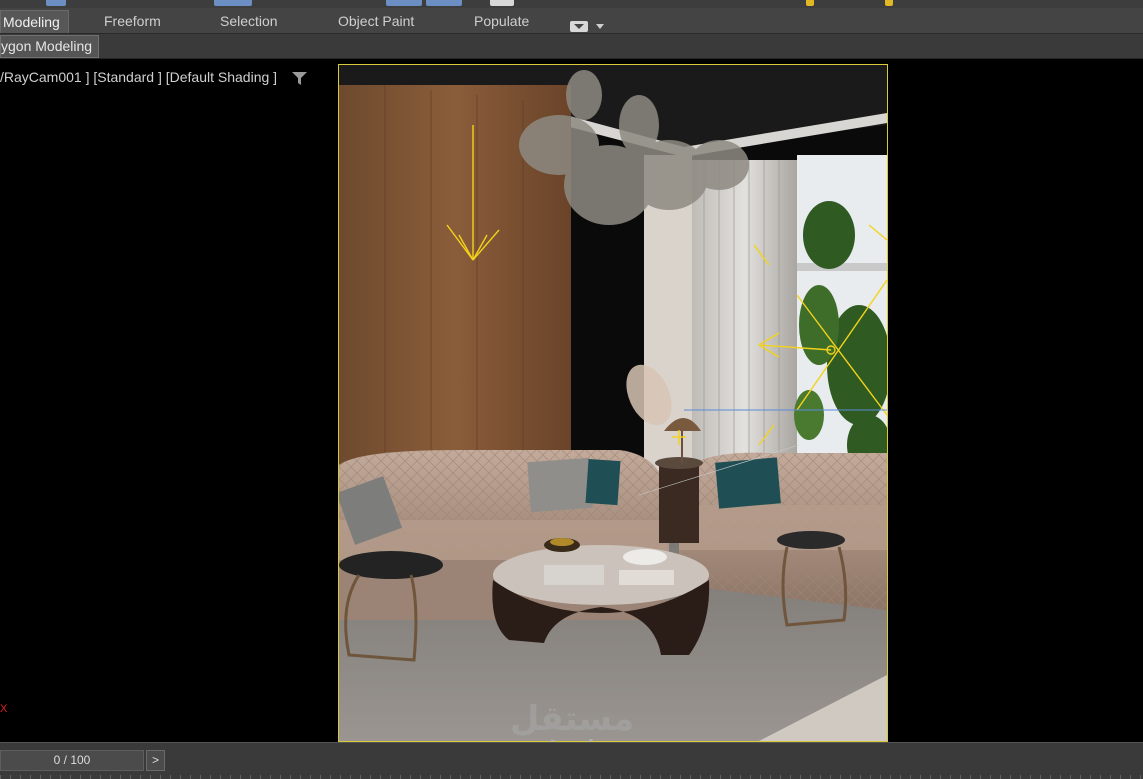 The height and width of the screenshot is (779, 1143). What do you see at coordinates (571, 46) in the screenshot?
I see `ribbon-panel: ygon Modeling` at bounding box center [571, 46].